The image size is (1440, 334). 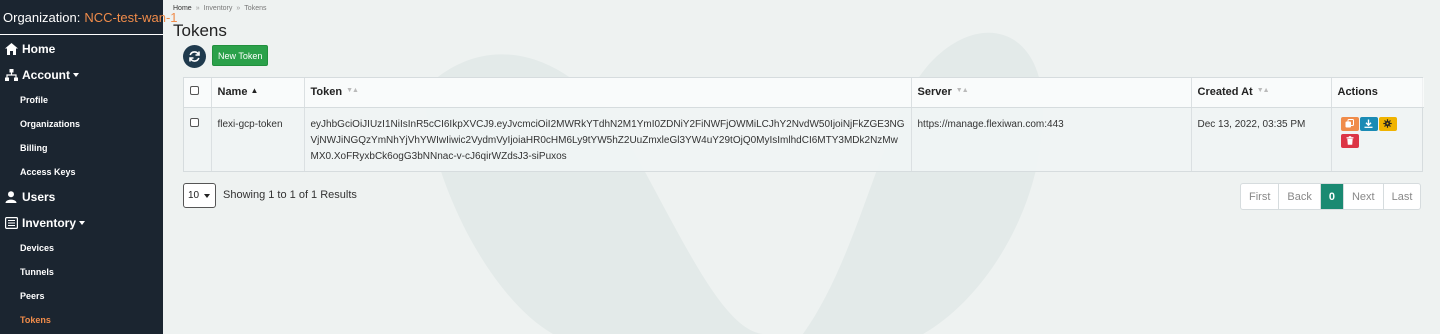 I want to click on breadcrumb: Home» Inventory» Tokens, so click(x=220, y=8).